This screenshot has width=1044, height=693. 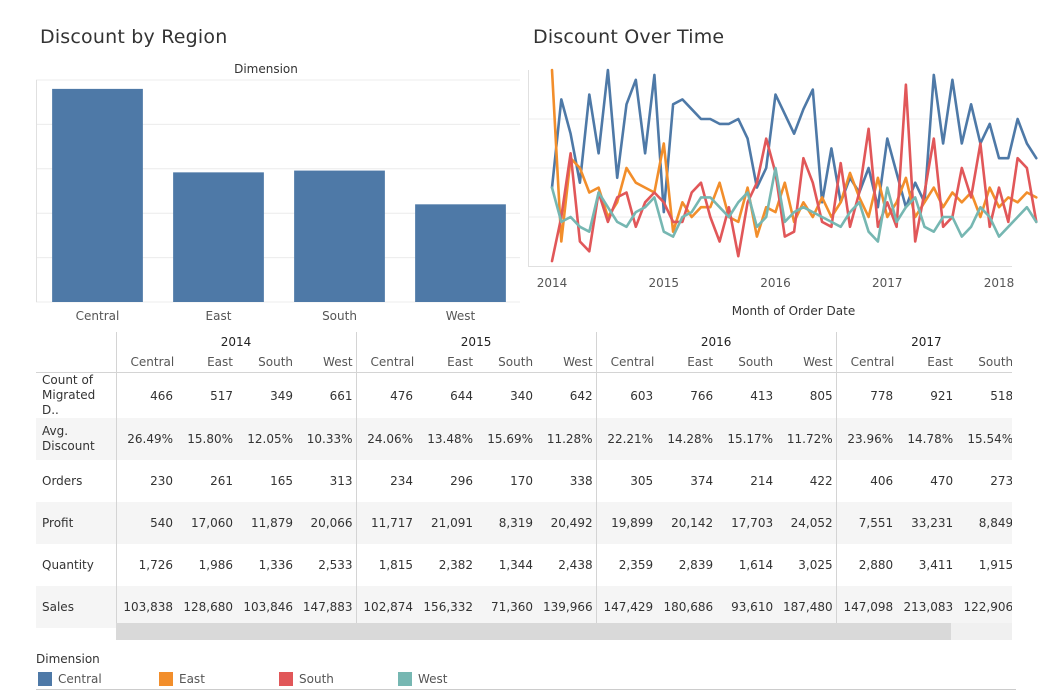 I want to click on legend-divider, so click(x=526, y=689).